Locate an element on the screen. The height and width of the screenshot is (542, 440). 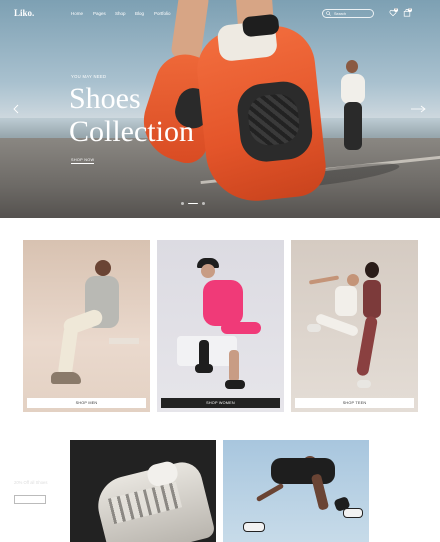
sale-shop-now-button: SHOP NOW is located at coordinates (30, 499).